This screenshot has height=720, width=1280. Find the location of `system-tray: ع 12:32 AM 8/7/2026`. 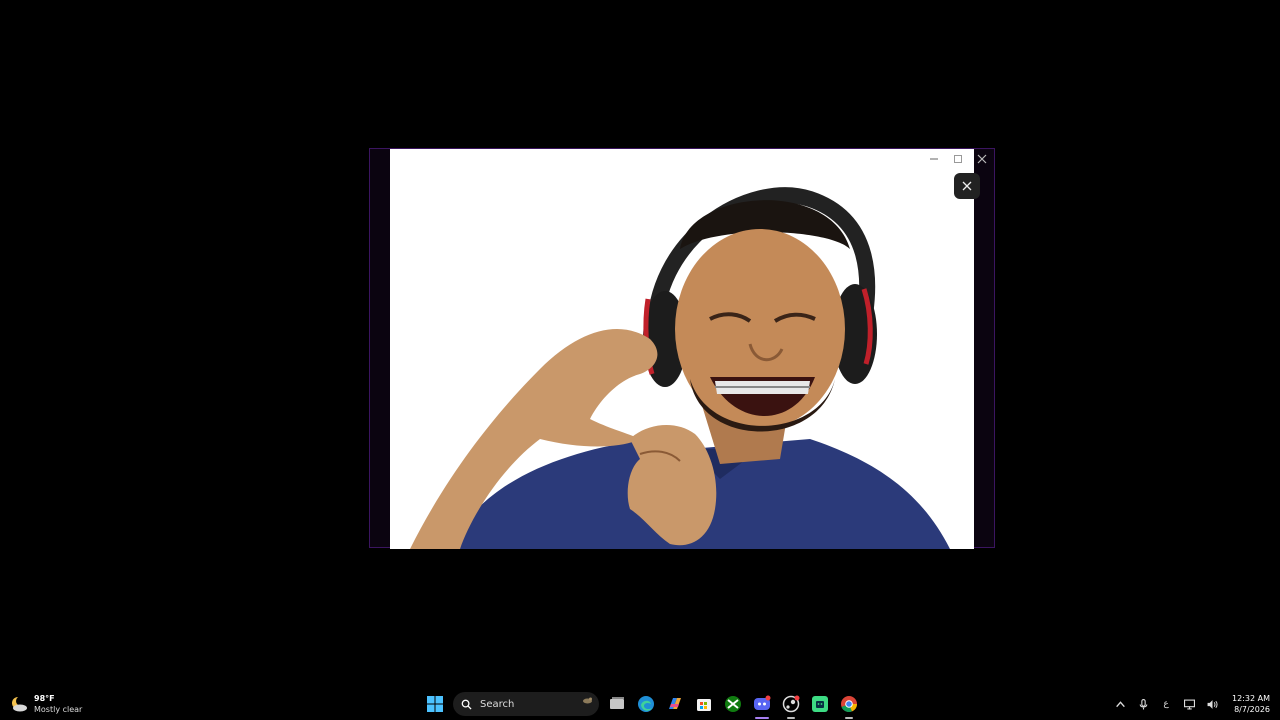

system-tray: ع 12:32 AM 8/7/2026 is located at coordinates (1191, 704).